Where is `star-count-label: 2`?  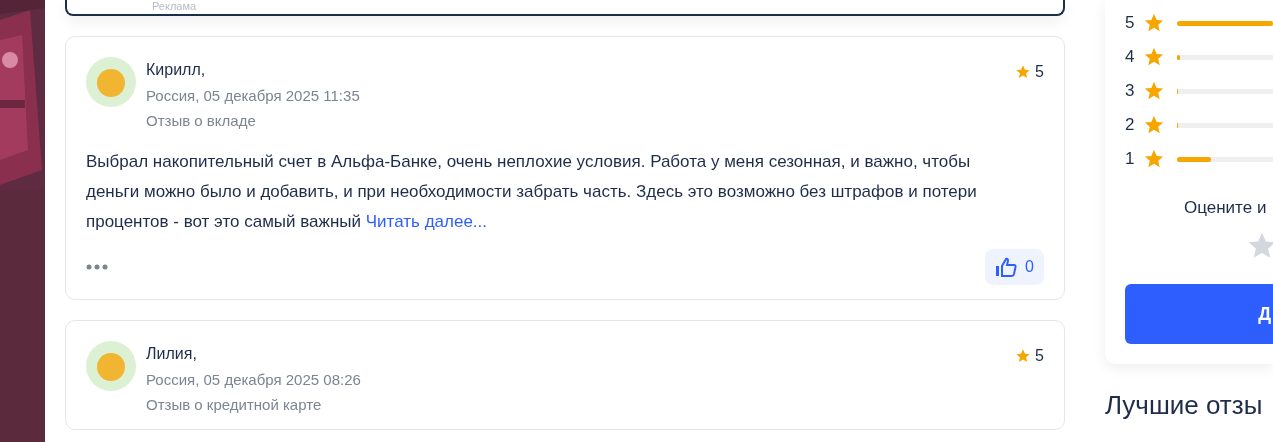
star-count-label: 2 is located at coordinates (1130, 125).